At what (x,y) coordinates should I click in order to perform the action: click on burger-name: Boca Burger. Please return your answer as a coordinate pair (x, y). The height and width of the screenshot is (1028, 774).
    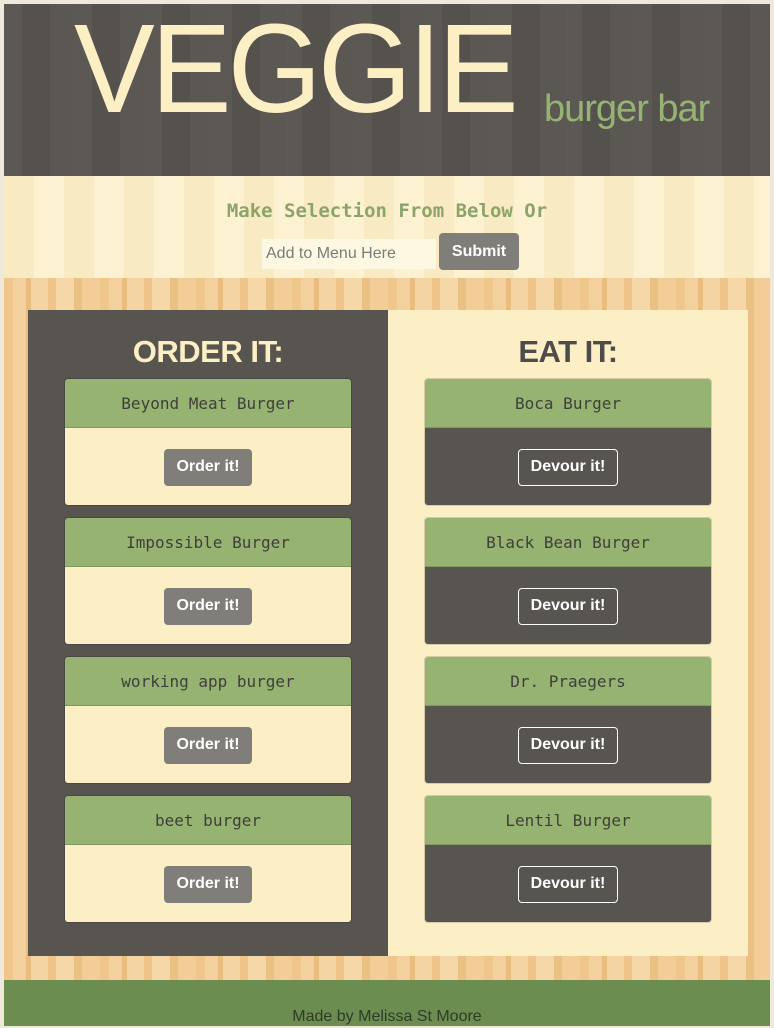
    Looking at the image, I should click on (568, 403).